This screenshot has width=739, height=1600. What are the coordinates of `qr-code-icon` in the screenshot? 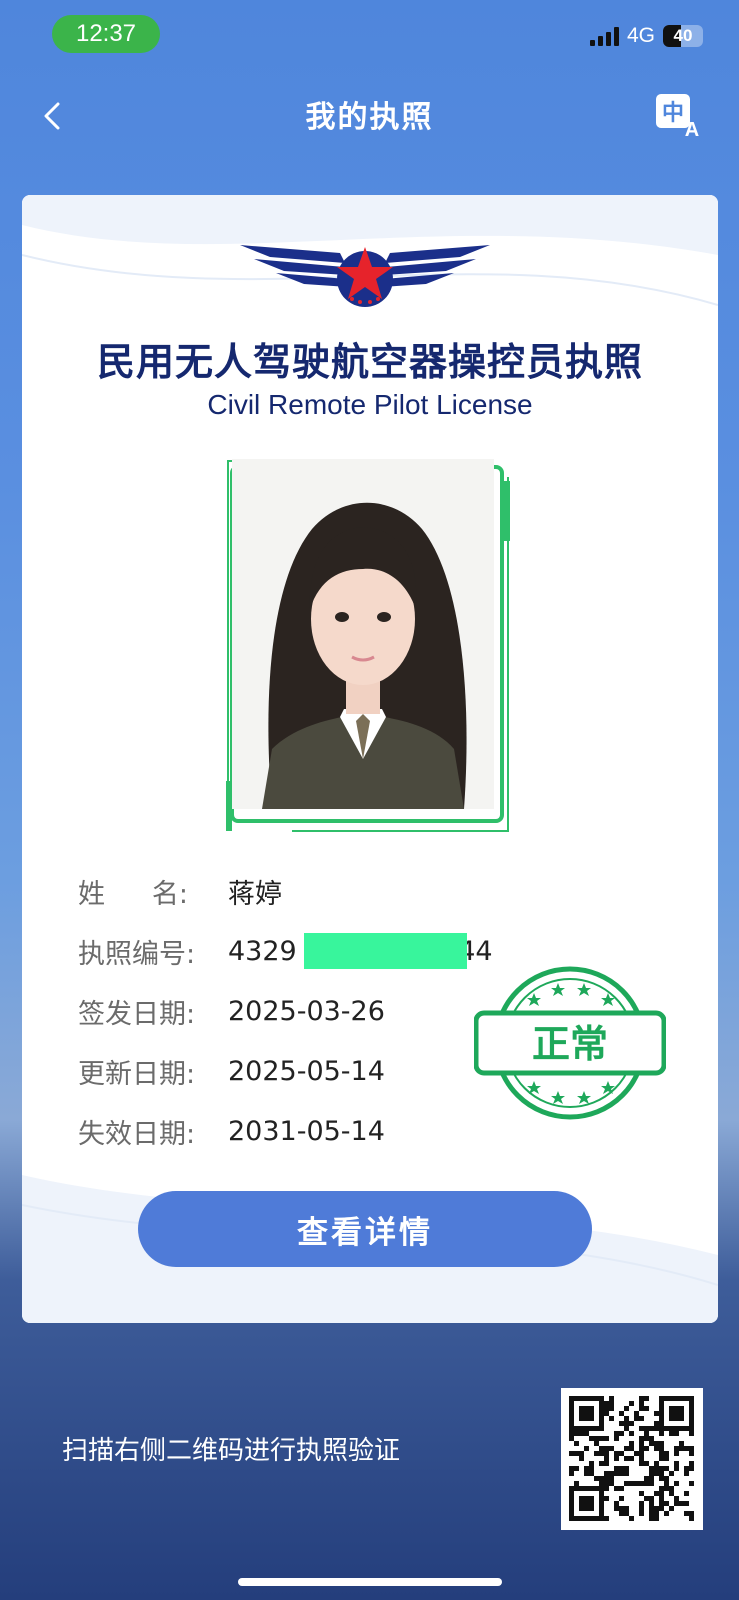 It's located at (631, 1458).